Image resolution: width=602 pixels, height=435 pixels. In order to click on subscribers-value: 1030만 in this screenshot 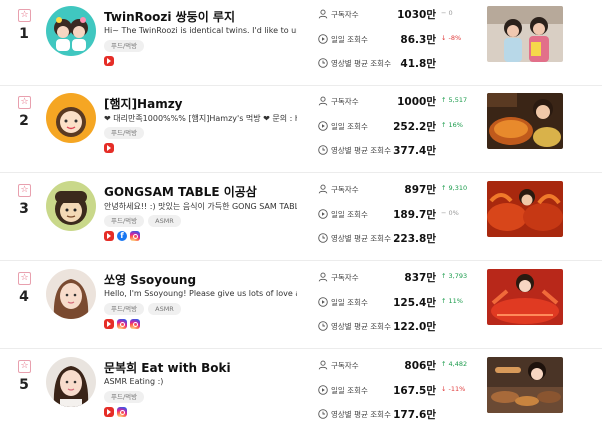, I will do `click(416, 15)`.